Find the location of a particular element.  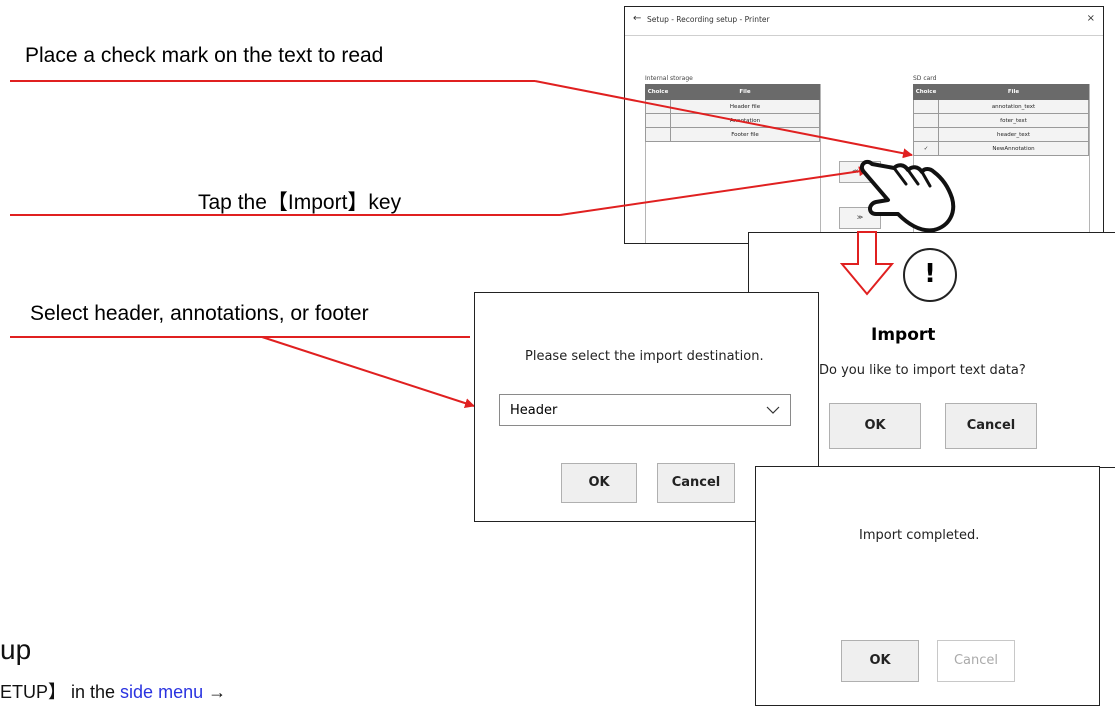

instruction-fragment: ETUP】 in the side menu → is located at coordinates (113, 691).